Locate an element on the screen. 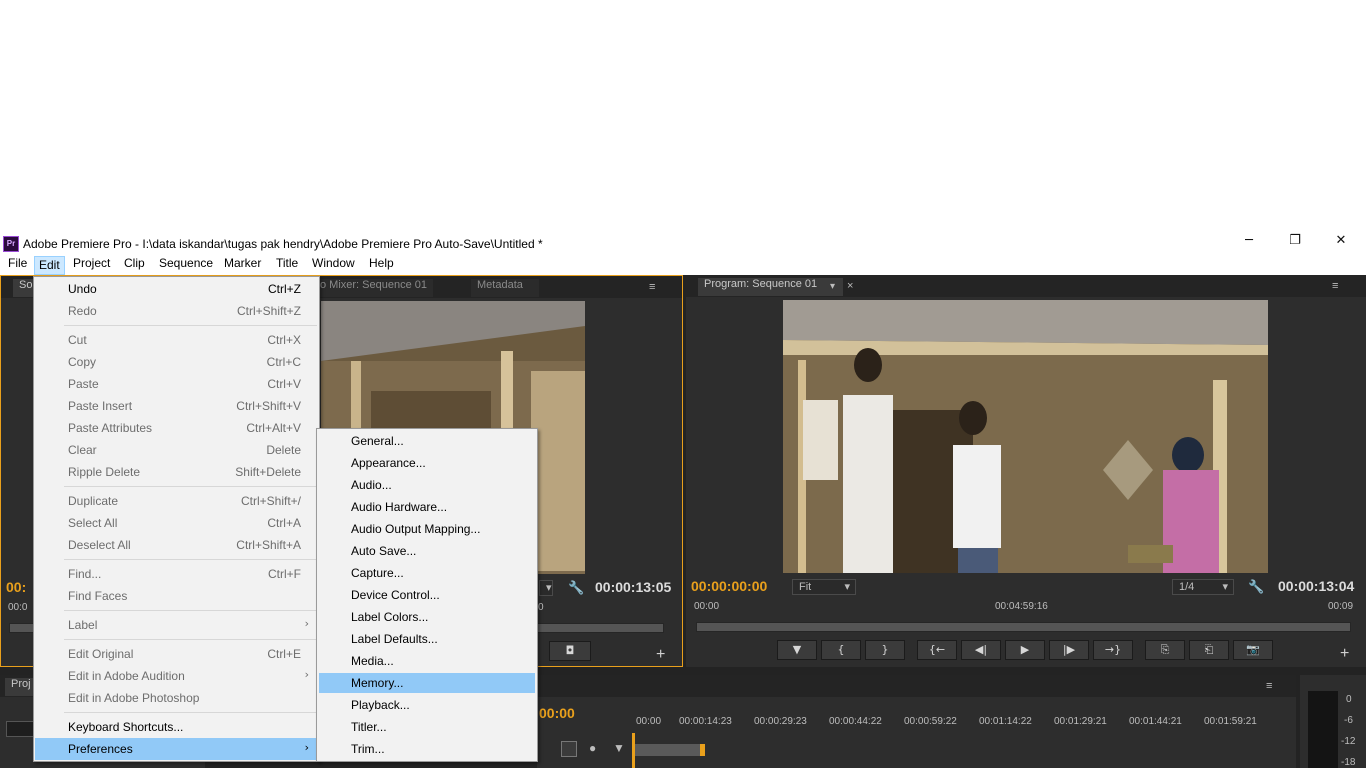 This screenshot has width=1366, height=768. program-zoom-scrollbar is located at coordinates (1023, 627).